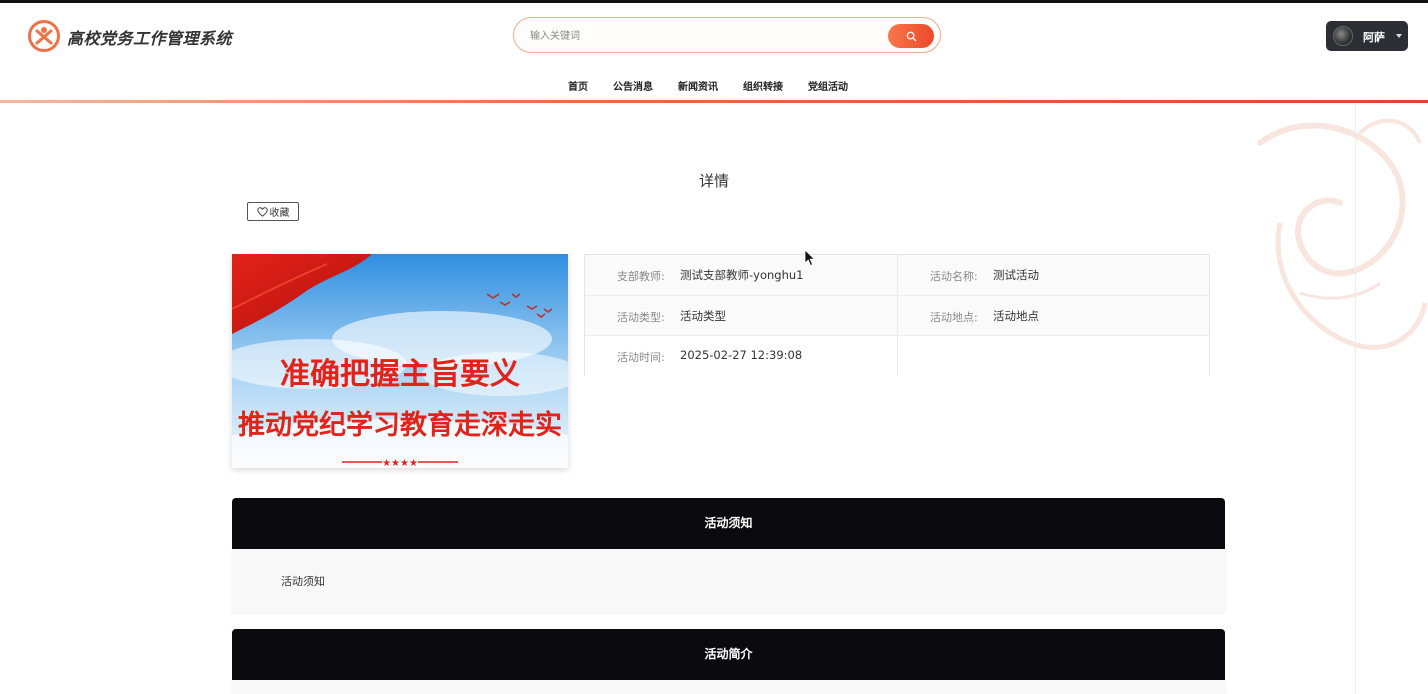 Image resolution: width=1428 pixels, height=694 pixels. What do you see at coordinates (578, 85) in the screenshot?
I see `nav-item-home: 首页` at bounding box center [578, 85].